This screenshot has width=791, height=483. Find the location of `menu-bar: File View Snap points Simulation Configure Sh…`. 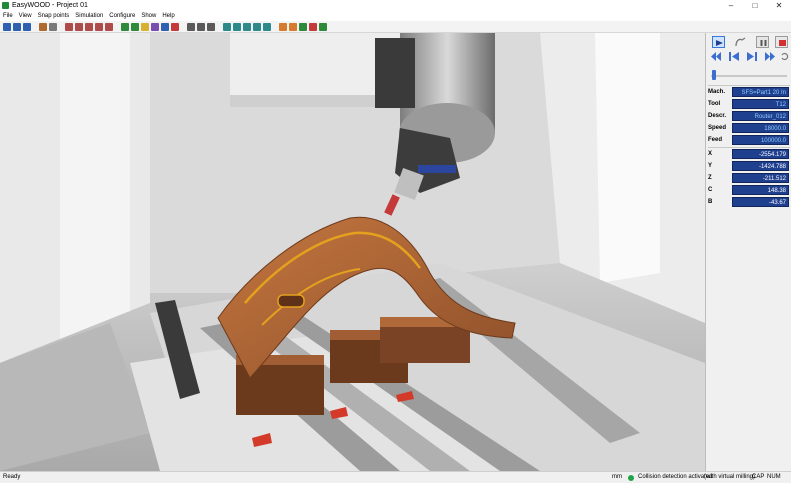

menu-bar: File View Snap points Simulation Configure Sh… is located at coordinates (395, 16).